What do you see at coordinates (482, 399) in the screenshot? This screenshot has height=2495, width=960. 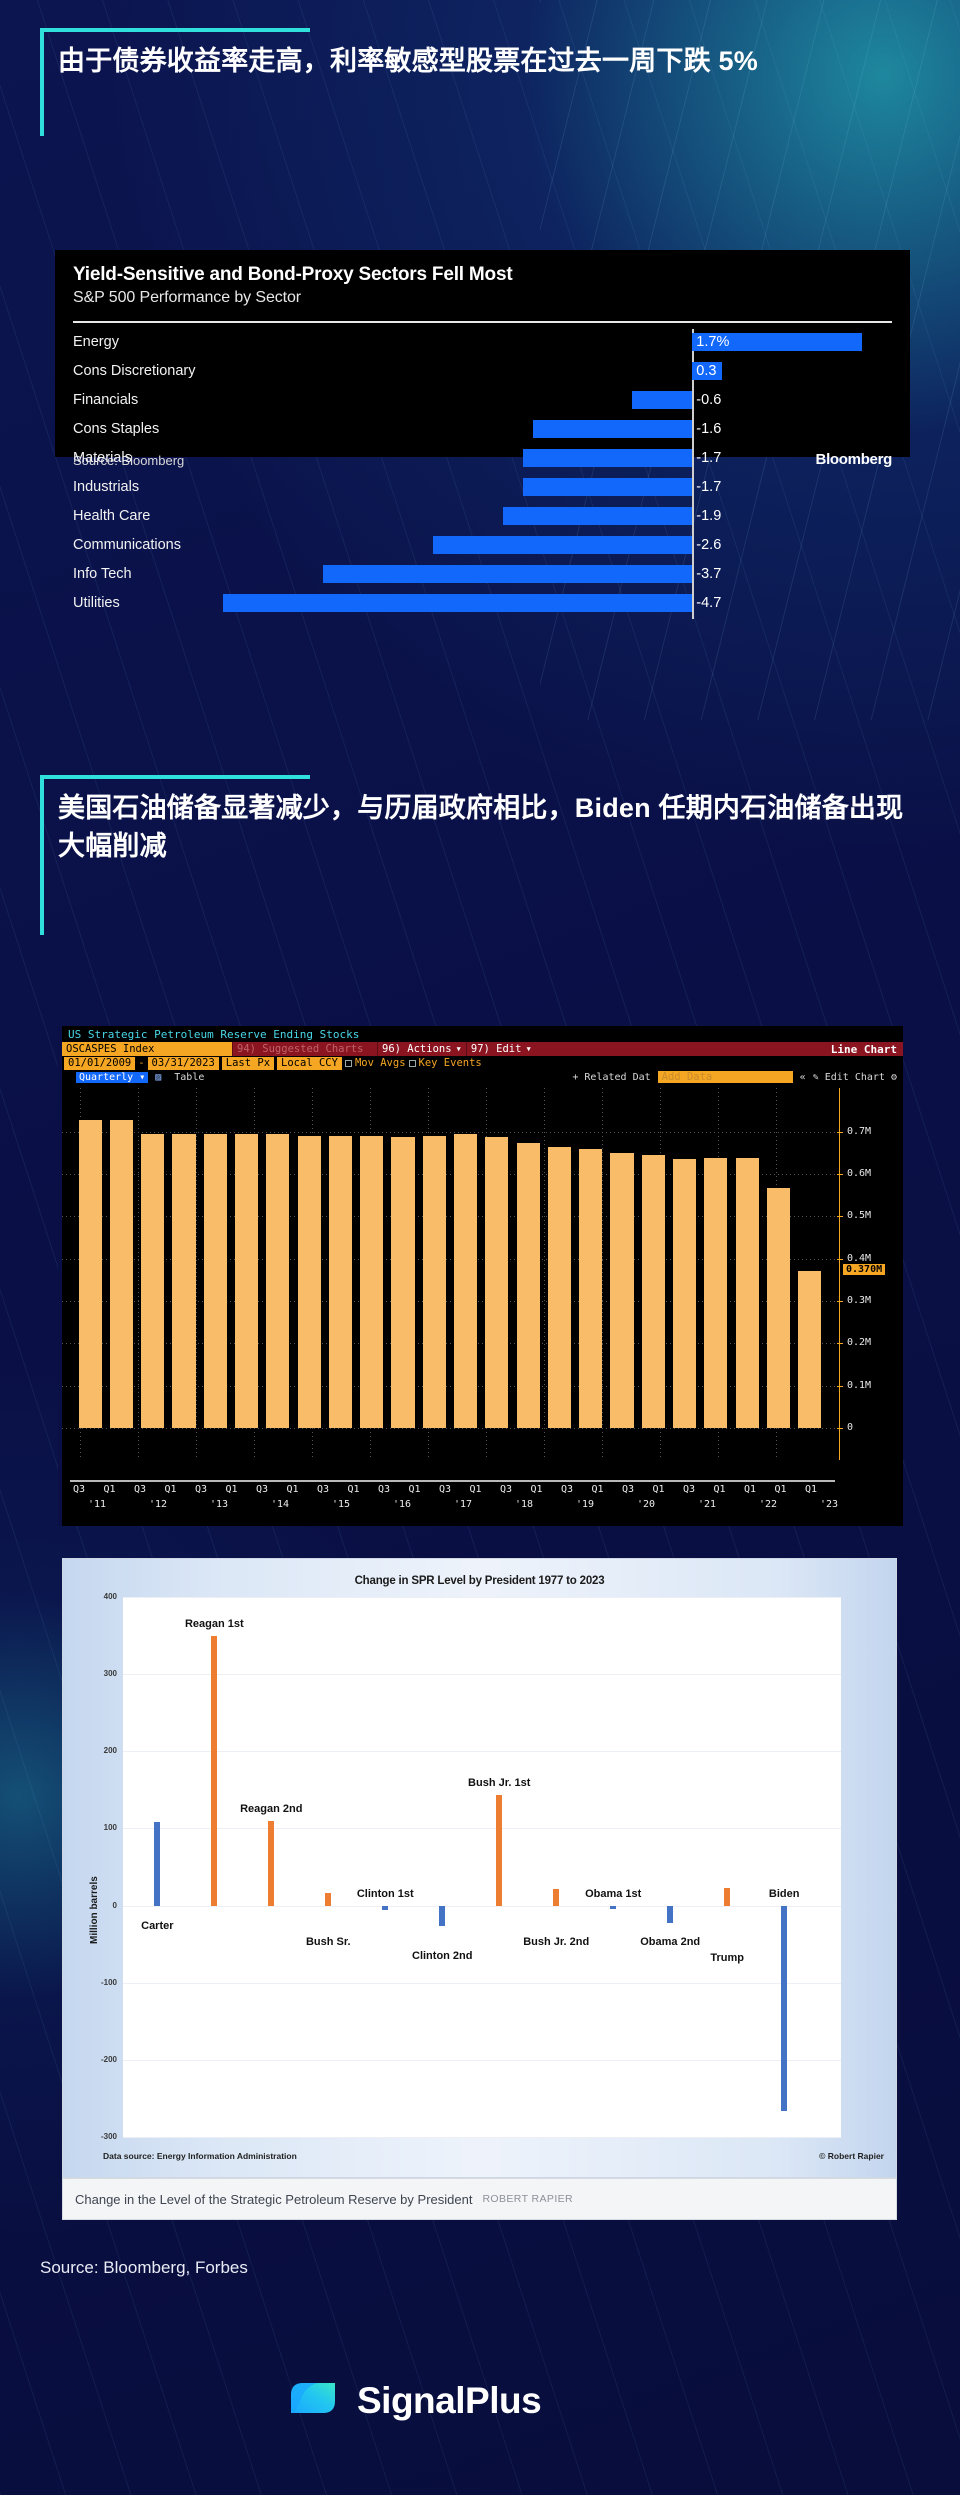 I see `sector-bar-row: Financials -0.6` at bounding box center [482, 399].